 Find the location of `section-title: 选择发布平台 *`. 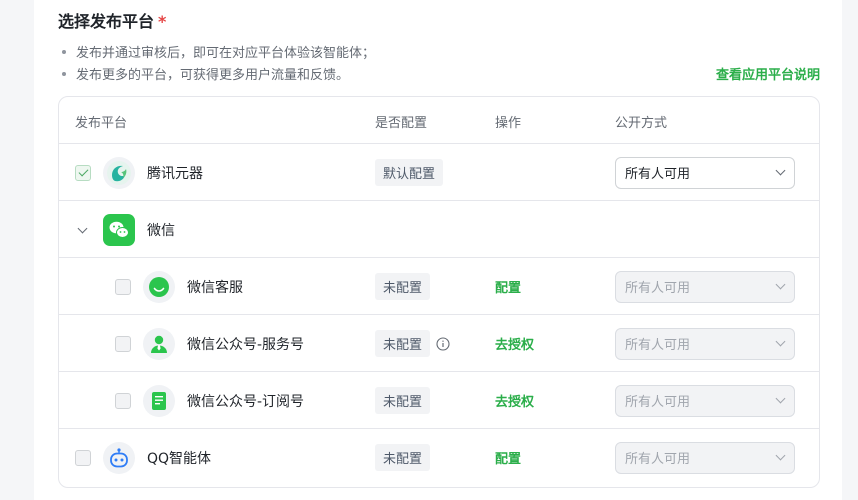

section-title: 选择发布平台 * is located at coordinates (112, 20).